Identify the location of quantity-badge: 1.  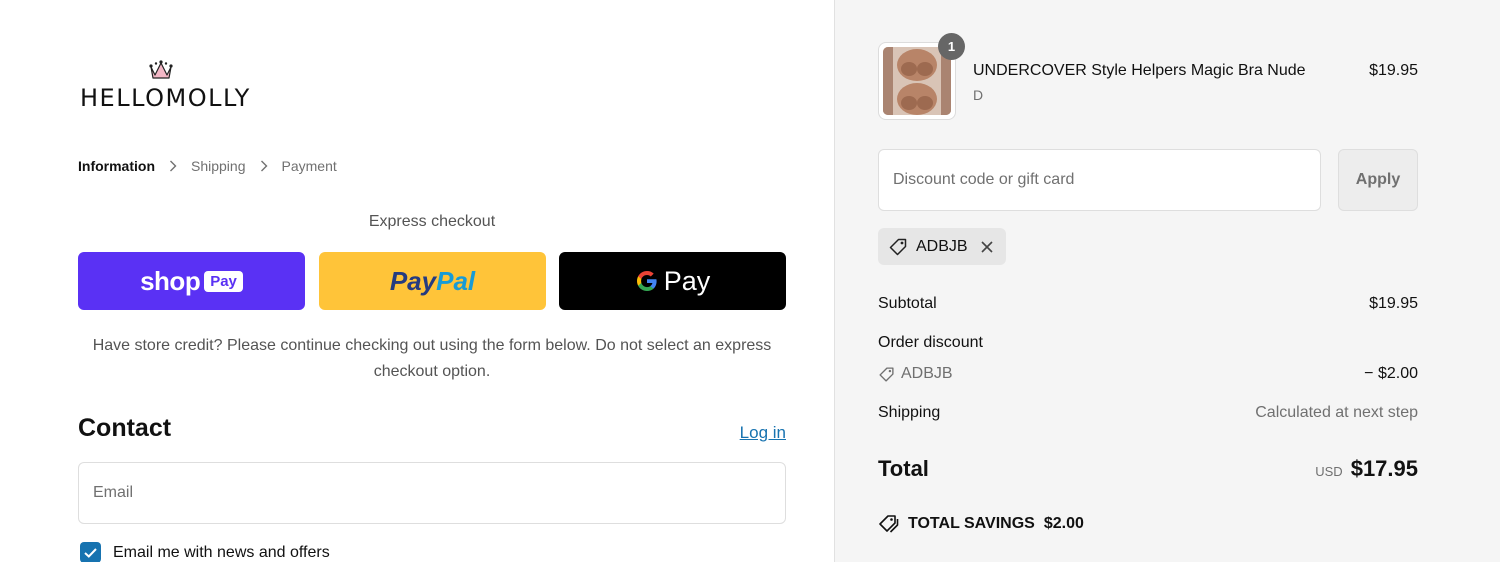
(951, 46).